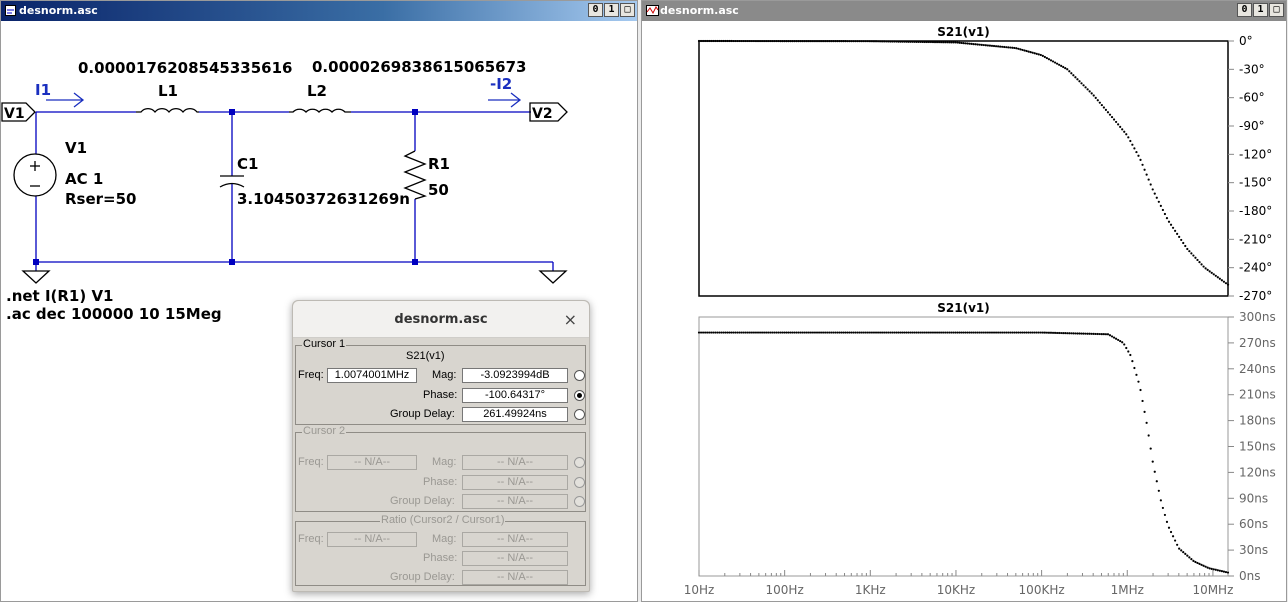  I want to click on y-tick-label: 240ns, so click(1257, 369).